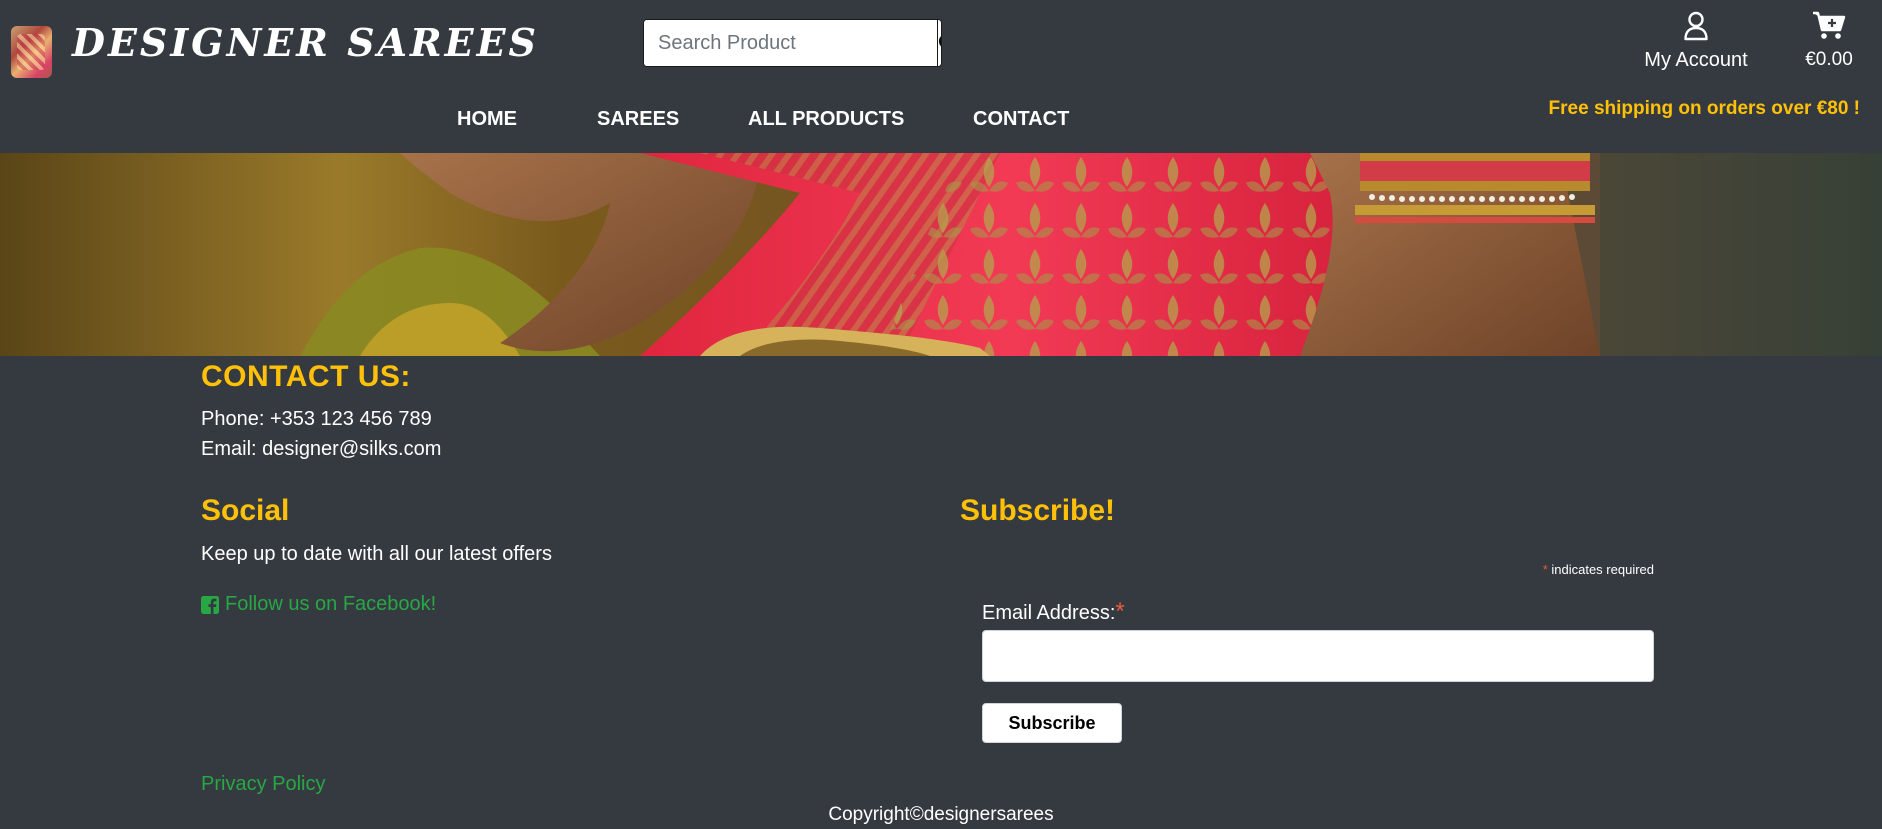 Image resolution: width=1882 pixels, height=829 pixels. Describe the element at coordinates (1545, 569) in the screenshot. I see `required-star: *` at that location.